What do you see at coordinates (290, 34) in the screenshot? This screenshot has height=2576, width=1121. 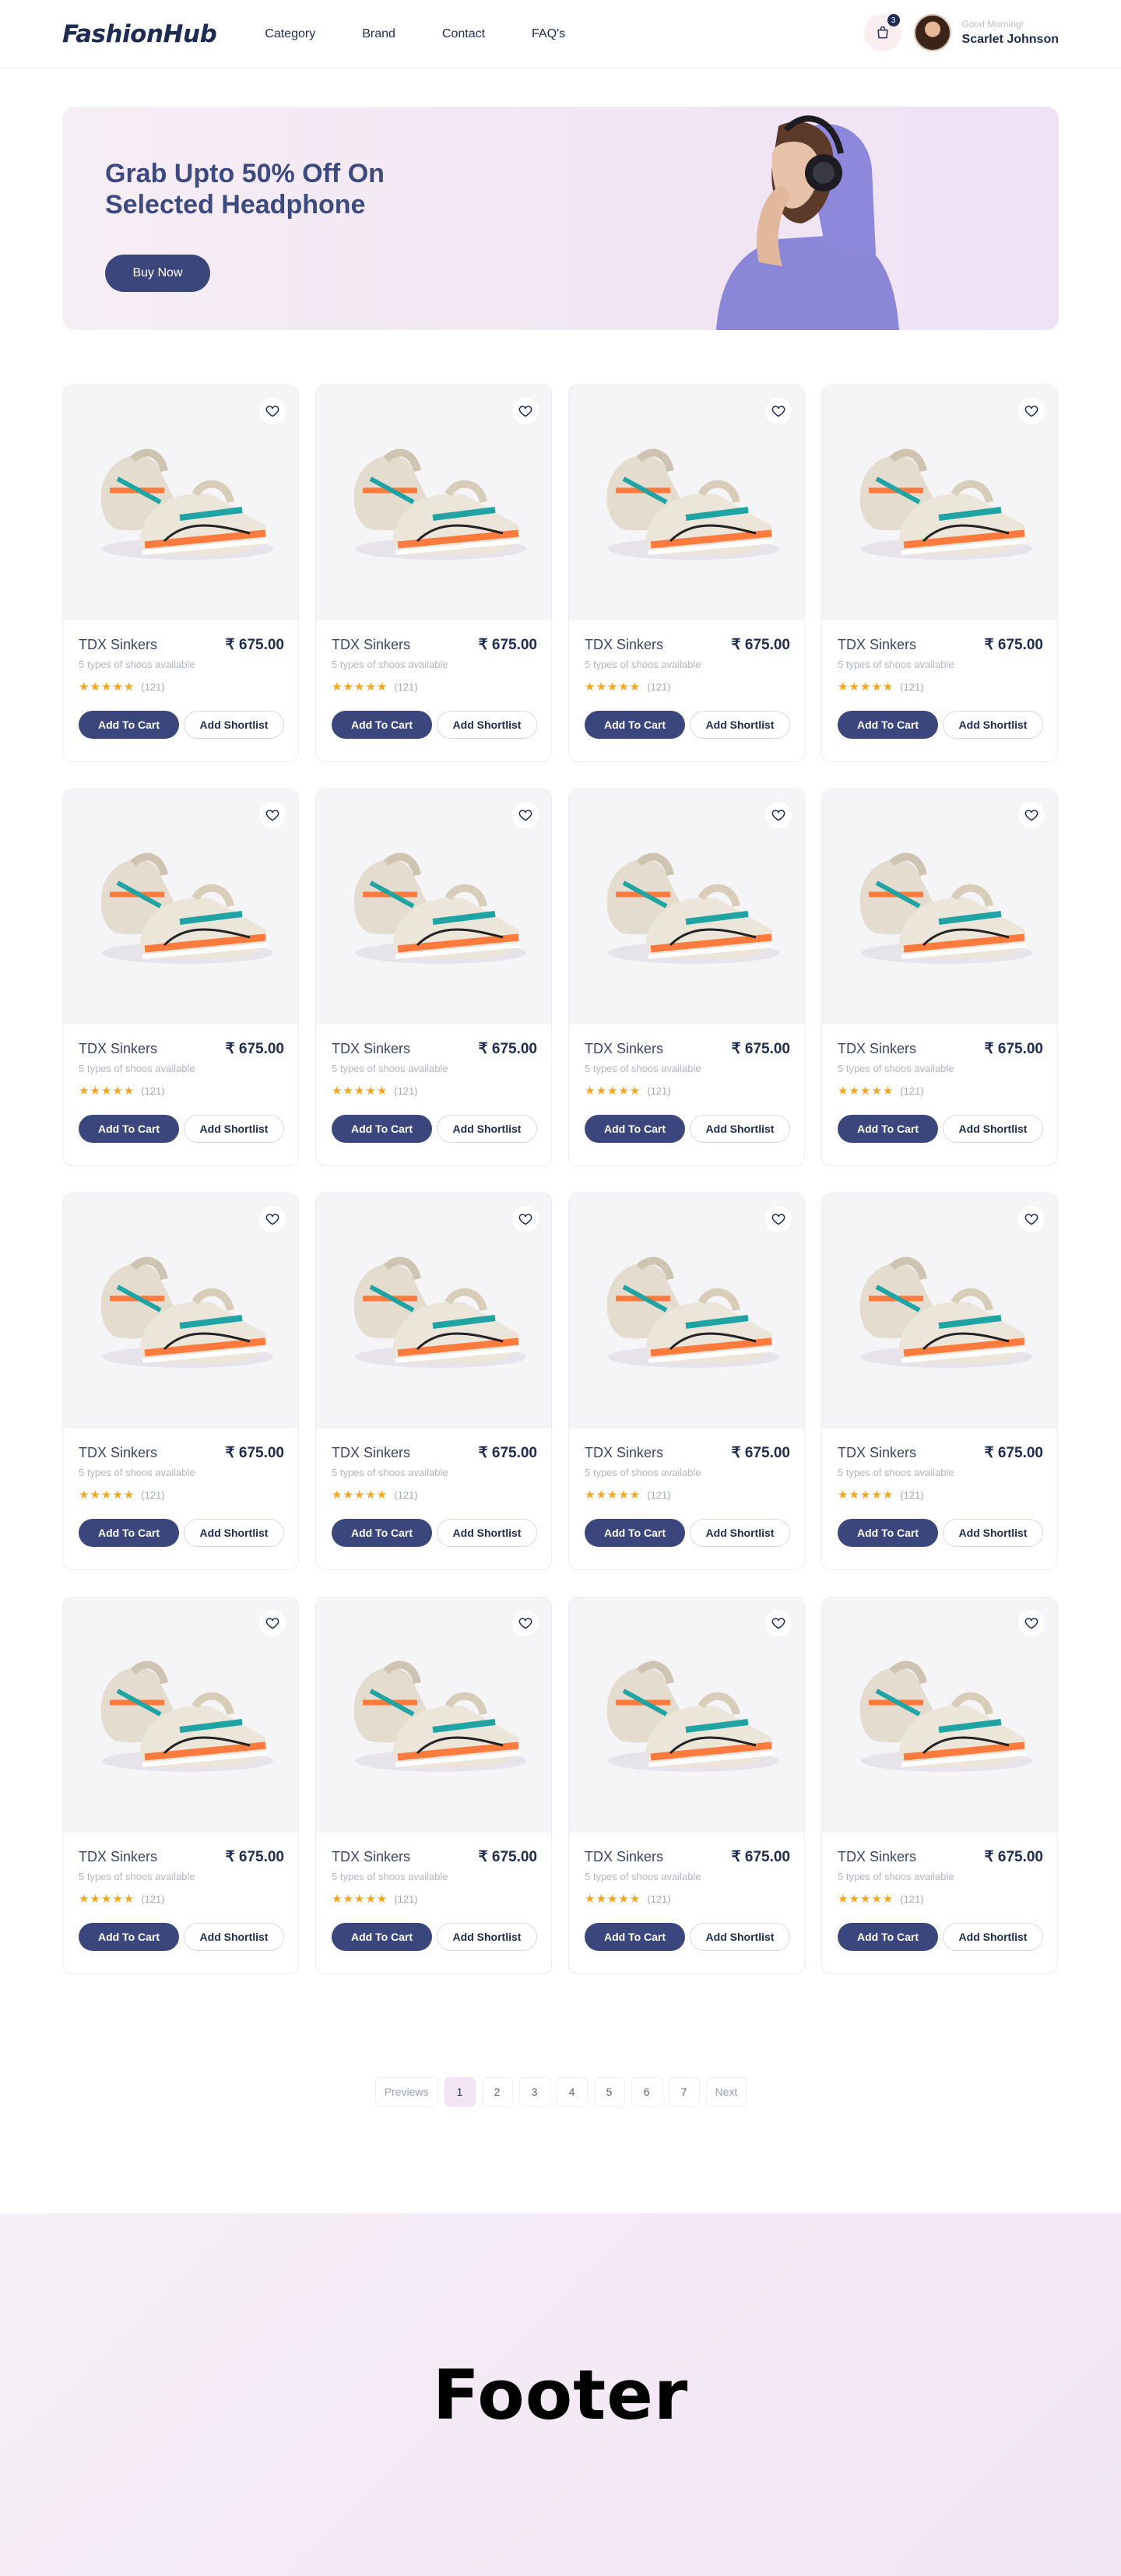 I see `nav-category: Category` at bounding box center [290, 34].